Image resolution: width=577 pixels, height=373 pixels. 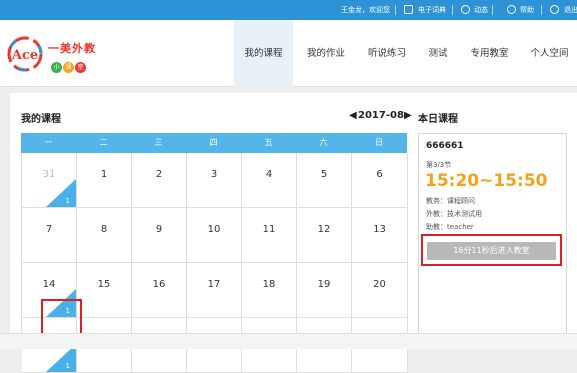 I want to click on welcome-text: 王金龙，欢迎您, so click(x=365, y=10).